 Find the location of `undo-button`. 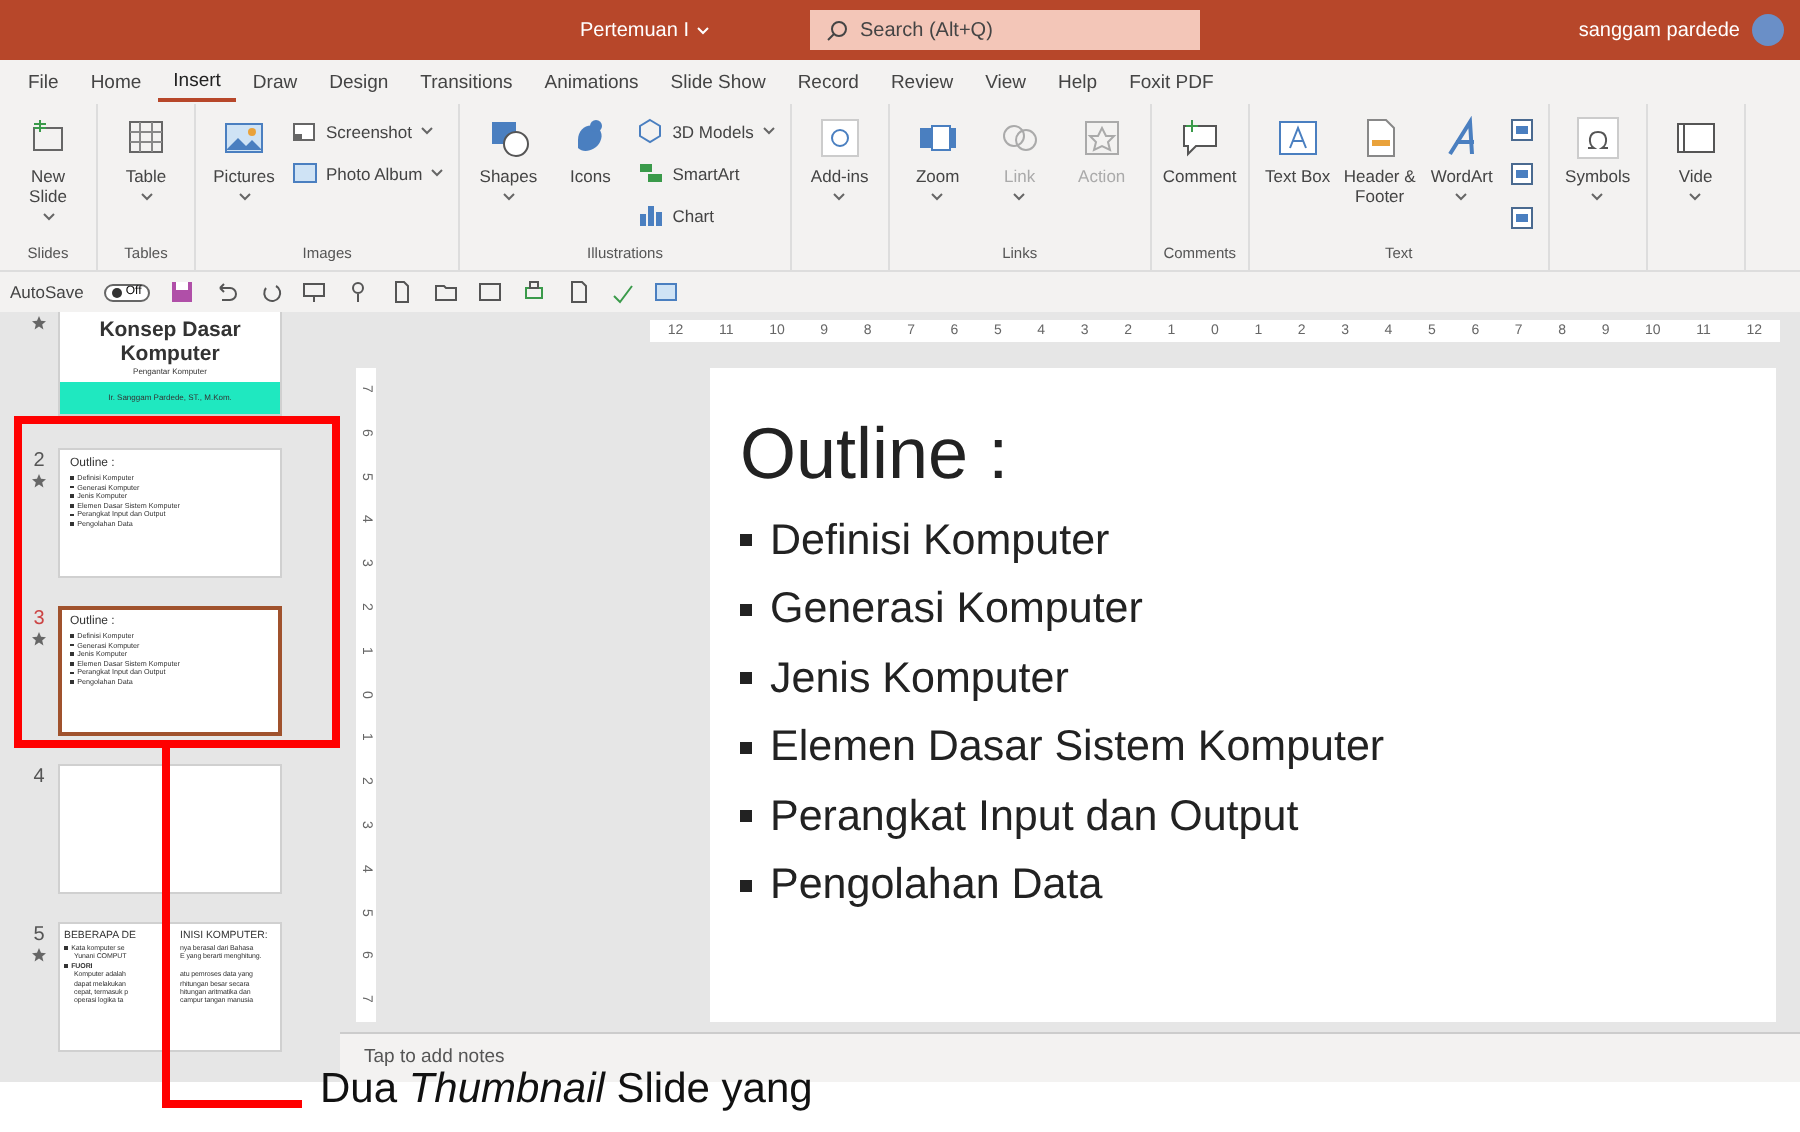

undo-button is located at coordinates (225, 292).